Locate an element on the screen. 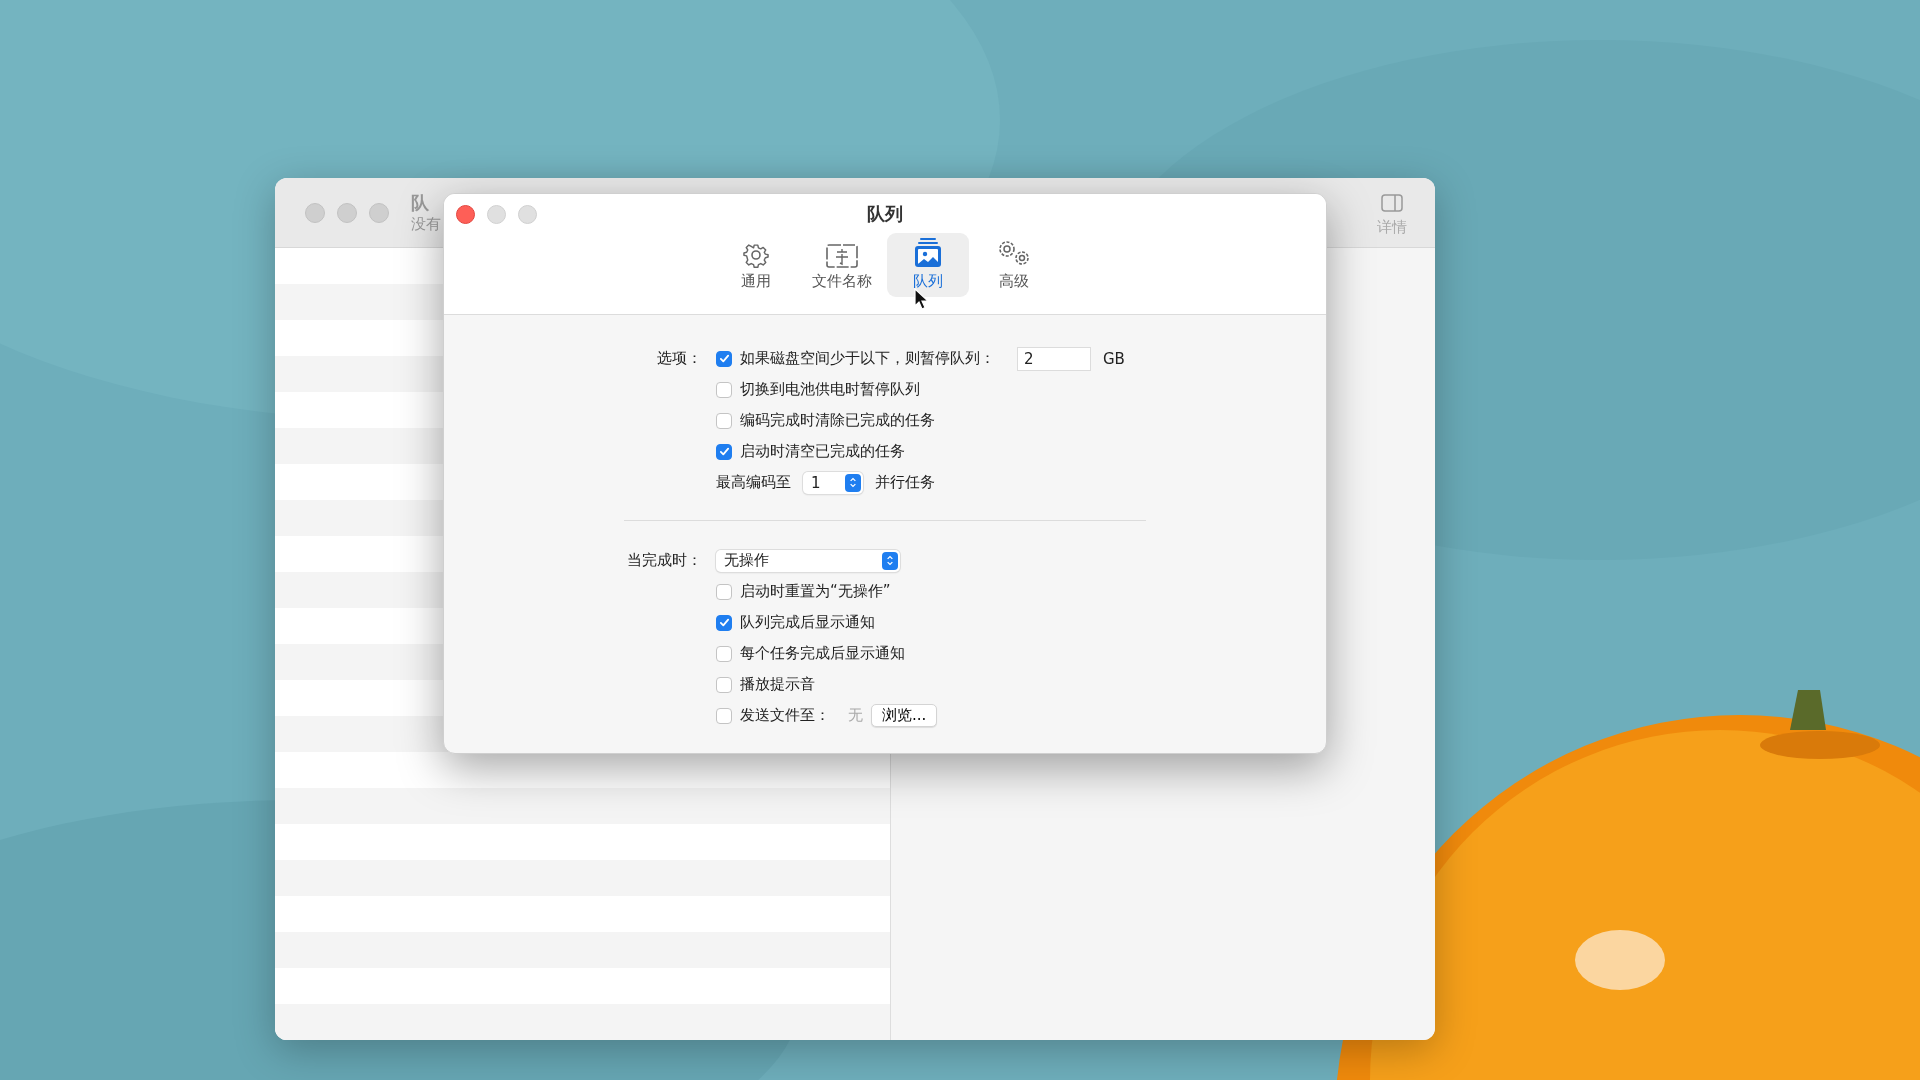  window-title: 队 is located at coordinates (420, 203).